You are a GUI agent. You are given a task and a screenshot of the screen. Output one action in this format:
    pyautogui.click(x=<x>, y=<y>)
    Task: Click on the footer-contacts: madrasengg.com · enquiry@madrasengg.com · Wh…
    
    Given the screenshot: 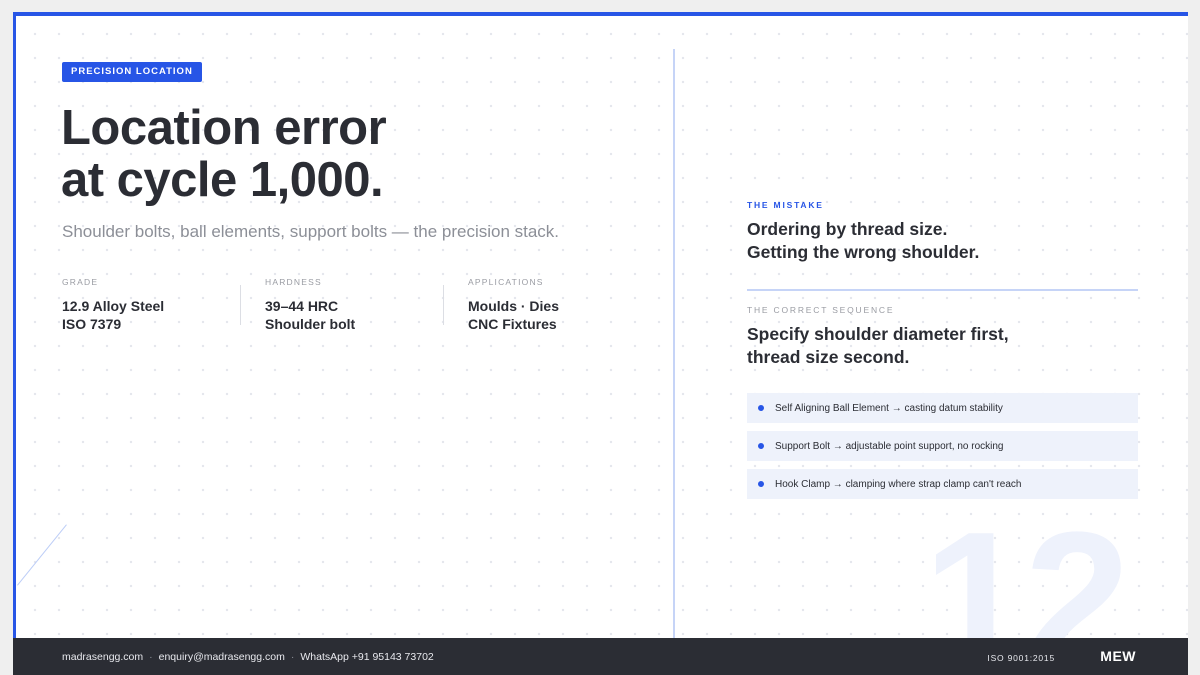 What is the action you would take?
    pyautogui.click(x=248, y=657)
    